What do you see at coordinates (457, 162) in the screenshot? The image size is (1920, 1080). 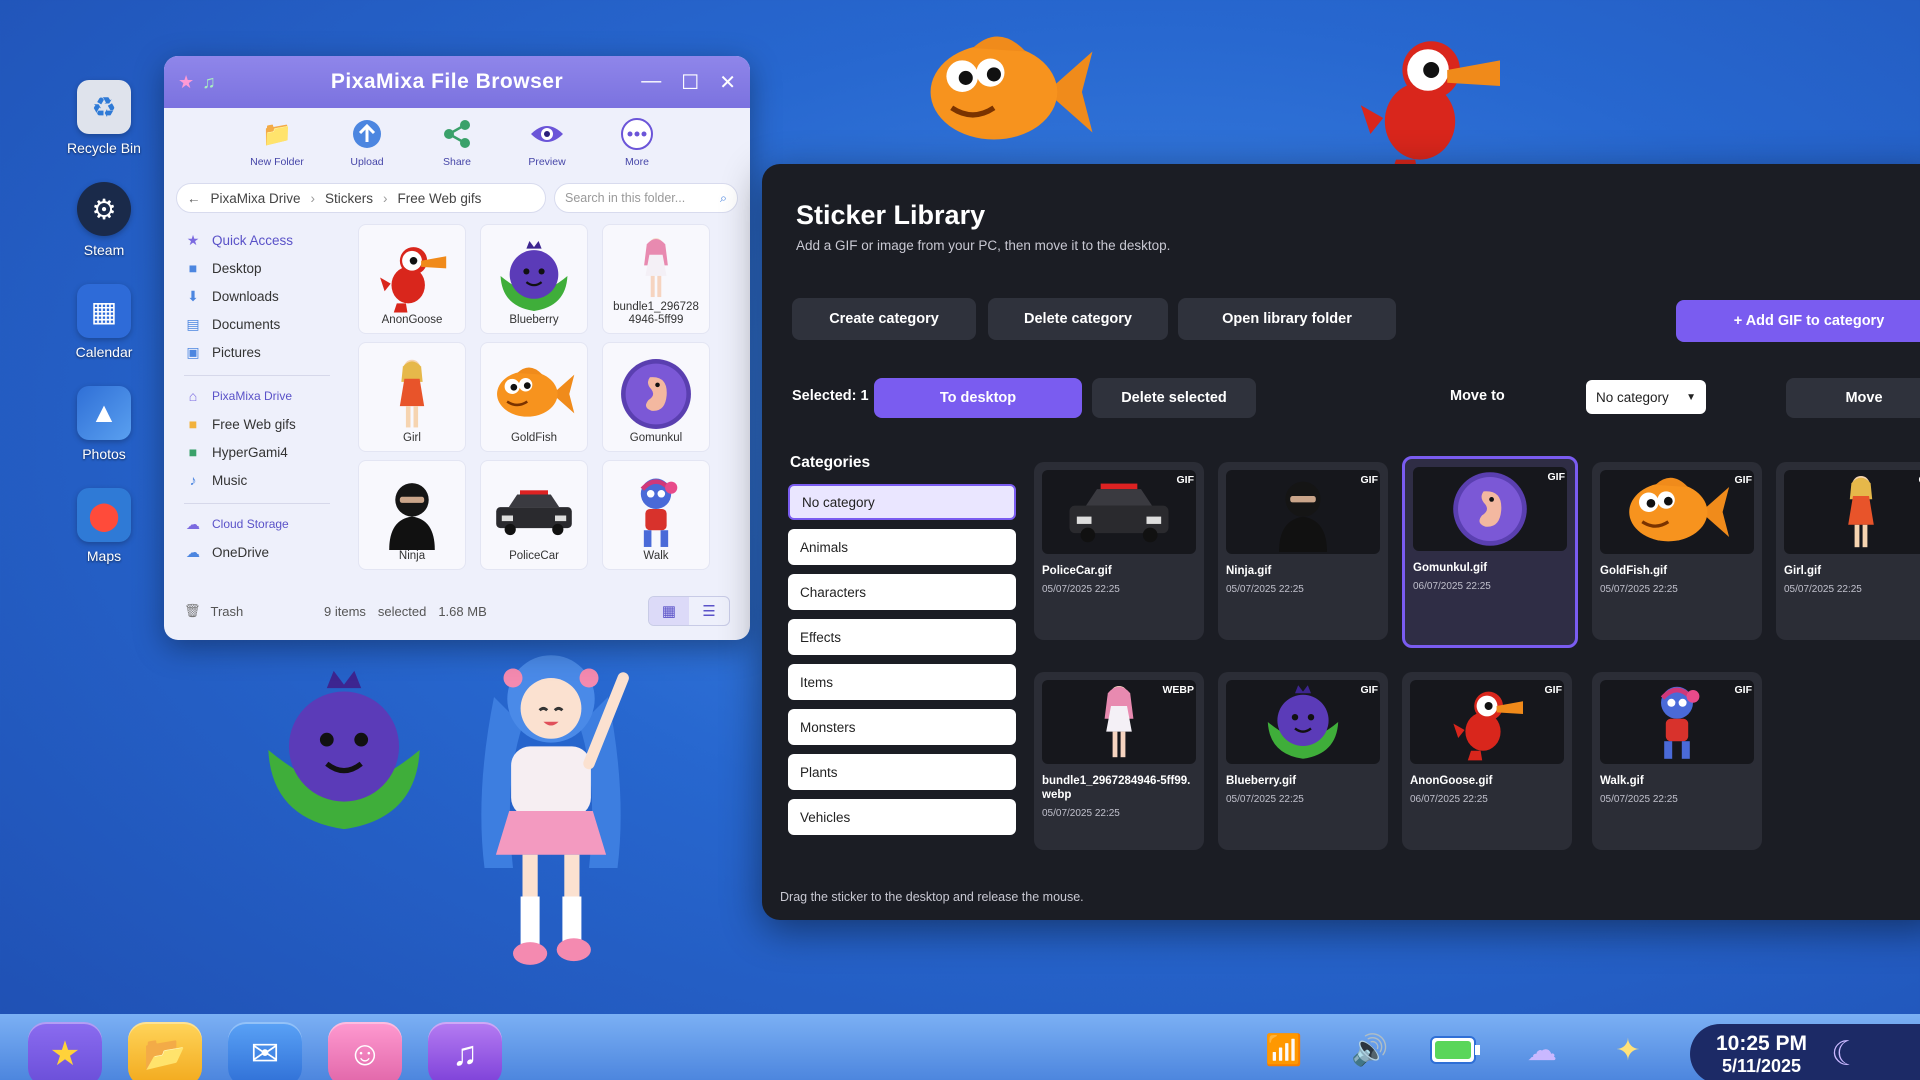 I see `share-label: Share` at bounding box center [457, 162].